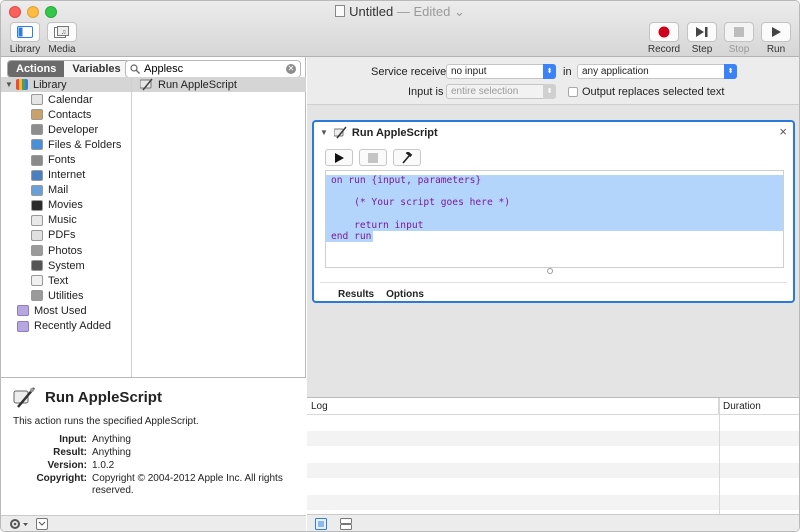 The width and height of the screenshot is (800, 532). I want to click on list-item: Run AppleScript, so click(219, 84).